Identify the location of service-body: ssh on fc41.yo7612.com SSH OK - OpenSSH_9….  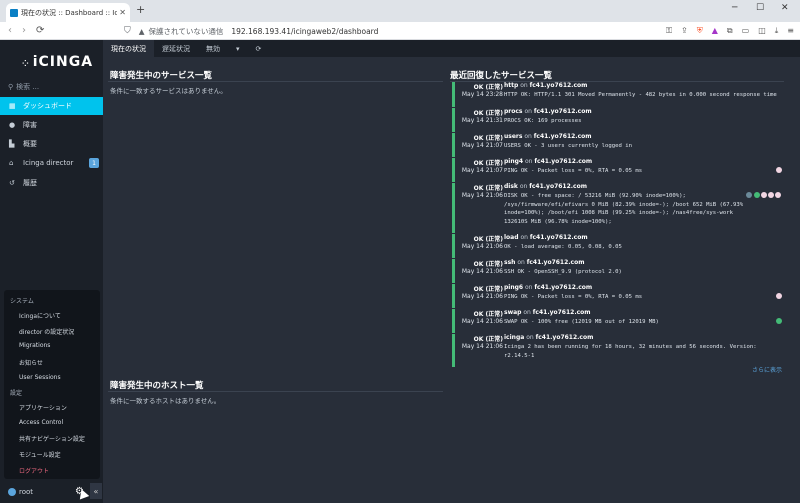
(644, 268).